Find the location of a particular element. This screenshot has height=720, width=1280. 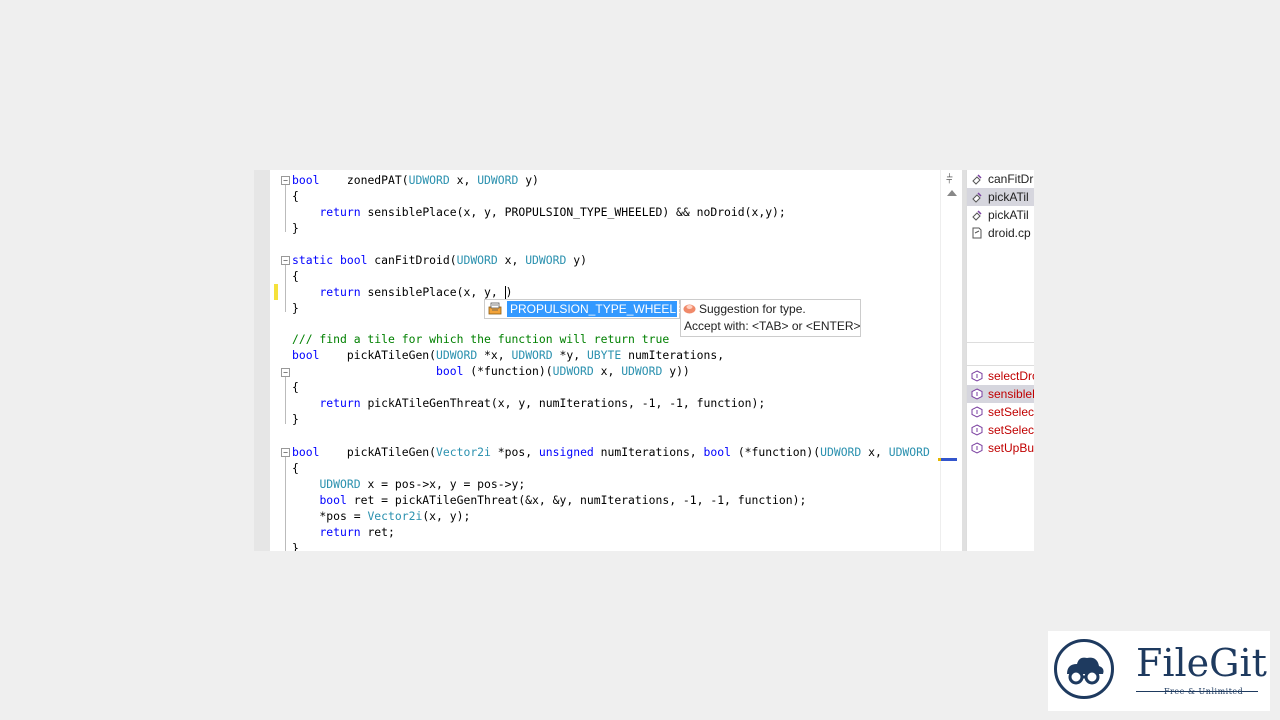

tooltip-hint: Accept with: <TAB> or <ENTER> is located at coordinates (772, 326).